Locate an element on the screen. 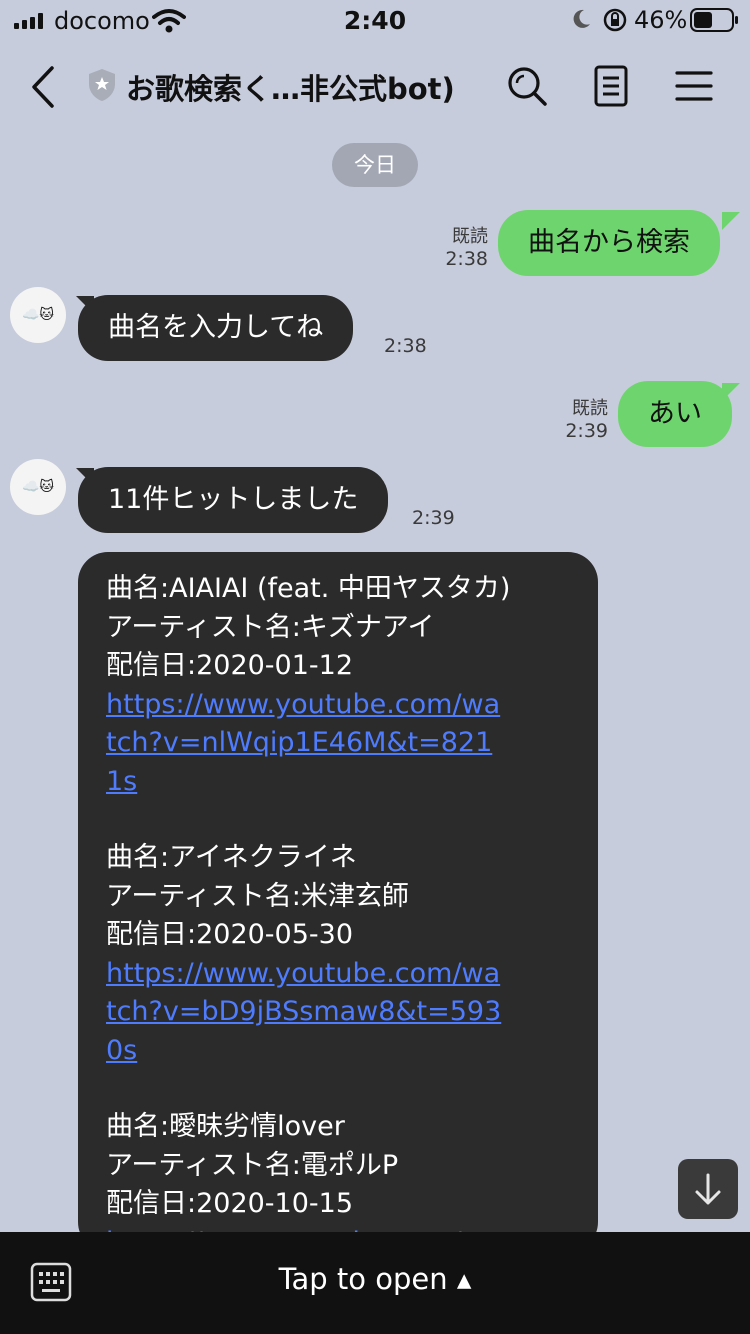  arrow-down-icon is located at coordinates (708, 1189).